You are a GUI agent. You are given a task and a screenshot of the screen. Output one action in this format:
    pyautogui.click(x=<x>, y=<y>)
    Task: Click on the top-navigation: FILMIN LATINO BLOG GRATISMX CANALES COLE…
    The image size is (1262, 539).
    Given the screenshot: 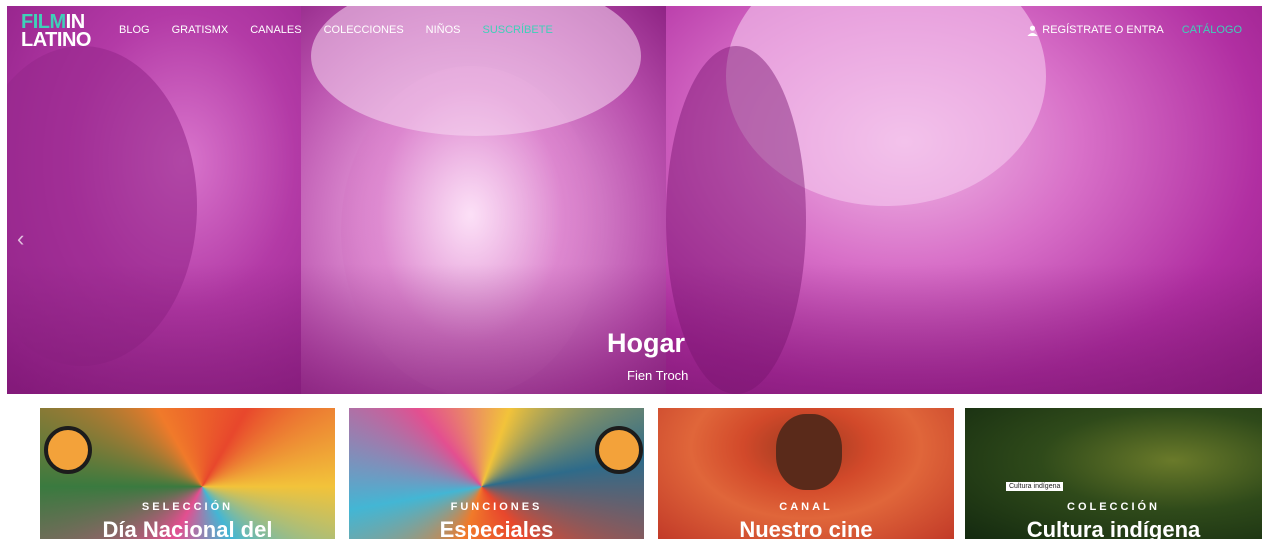 What is the action you would take?
    pyautogui.click(x=634, y=31)
    